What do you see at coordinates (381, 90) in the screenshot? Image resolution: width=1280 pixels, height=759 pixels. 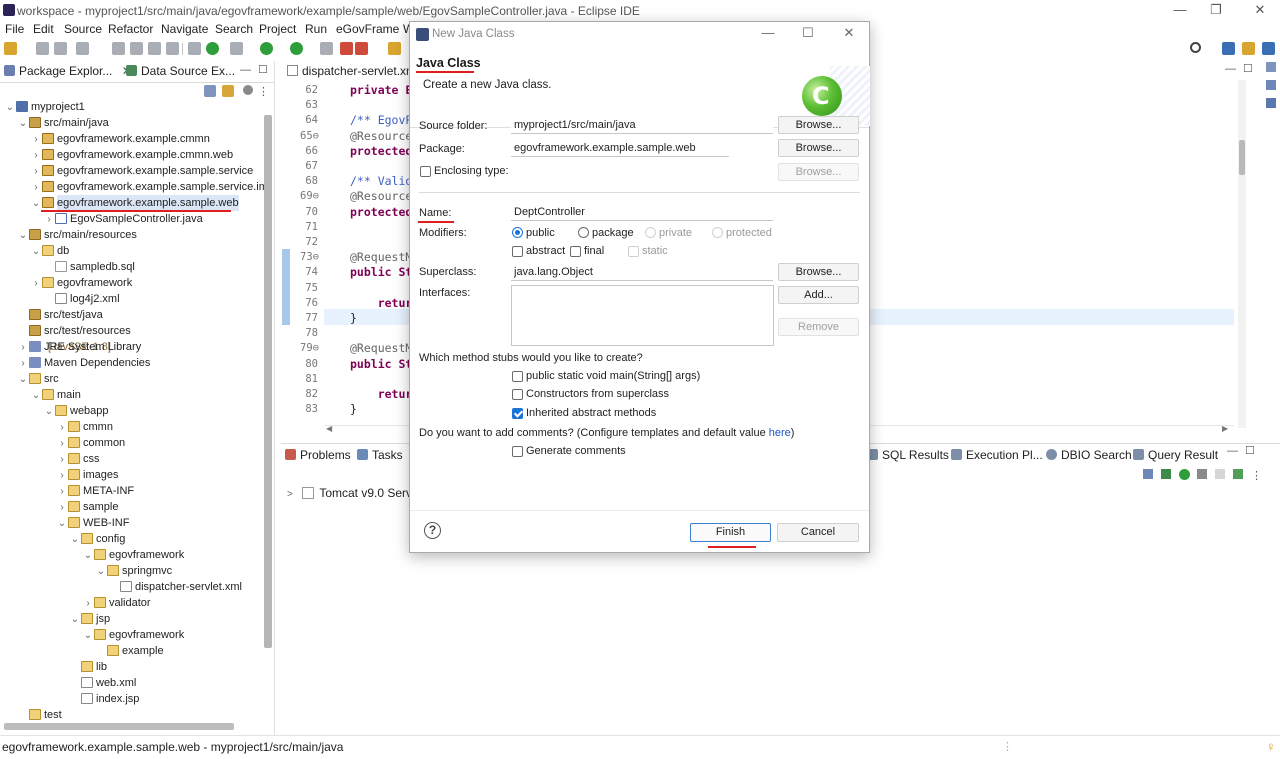 I see `code-line: private E` at bounding box center [381, 90].